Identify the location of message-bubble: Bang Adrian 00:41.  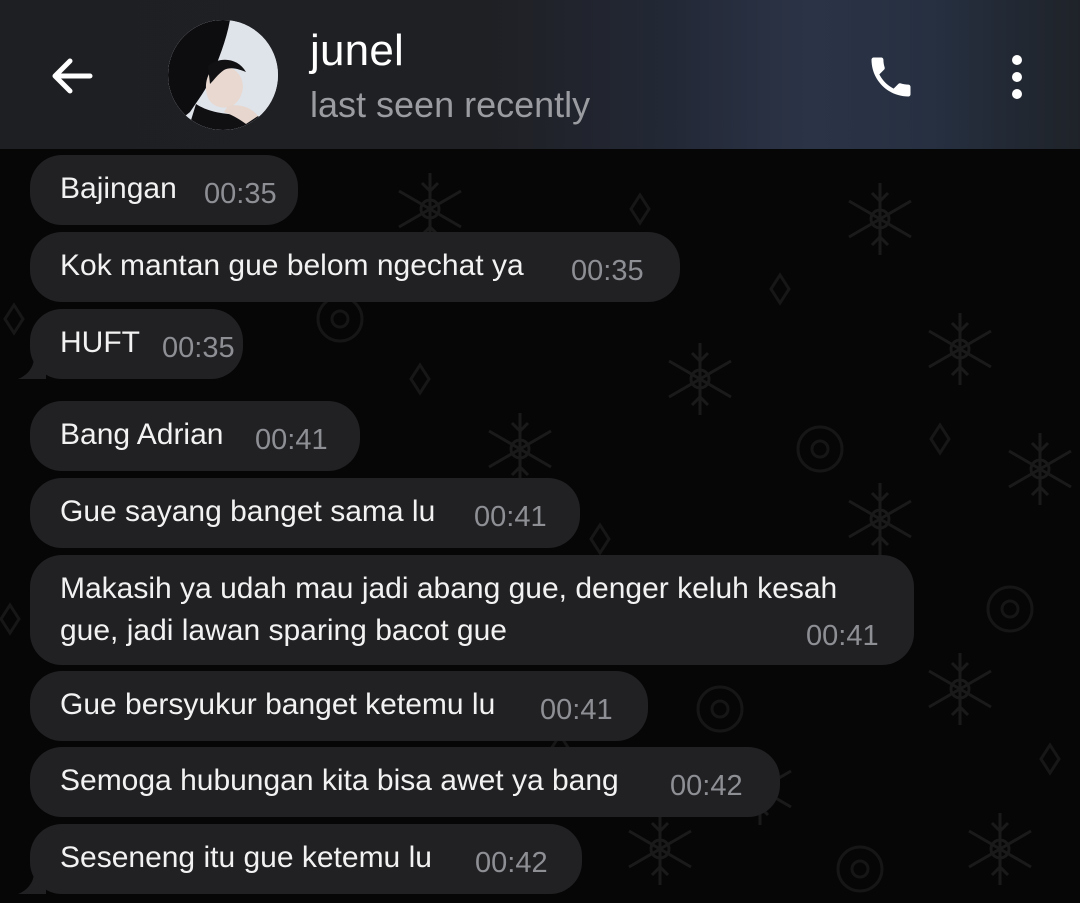
(195, 436).